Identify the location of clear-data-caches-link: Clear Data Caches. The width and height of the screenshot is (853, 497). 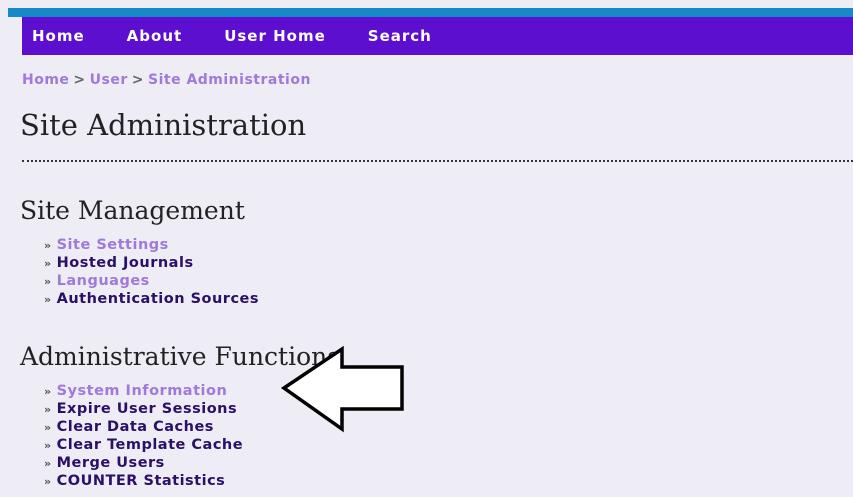
(135, 427).